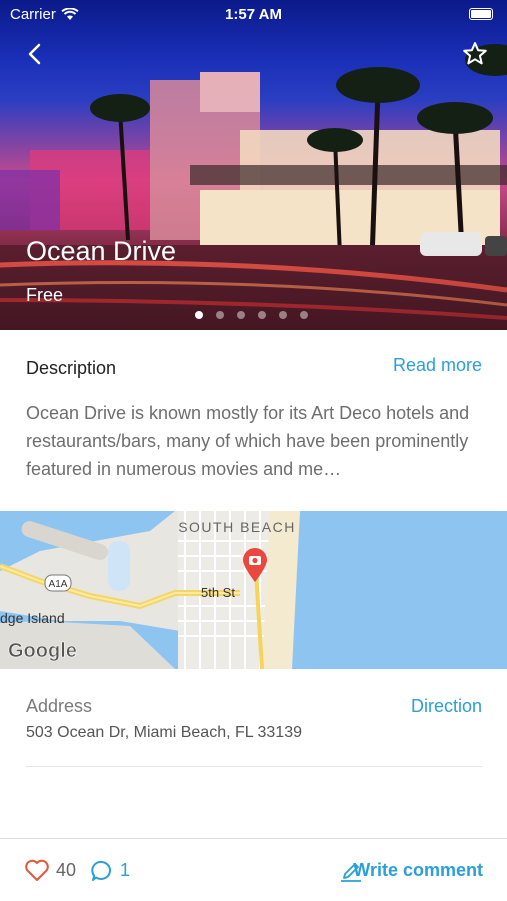 Image resolution: width=507 pixels, height=901 pixels. Describe the element at coordinates (164, 732) in the screenshot. I see `address-value: 503 Ocean Dr, Miami Beach, FL 33139` at that location.